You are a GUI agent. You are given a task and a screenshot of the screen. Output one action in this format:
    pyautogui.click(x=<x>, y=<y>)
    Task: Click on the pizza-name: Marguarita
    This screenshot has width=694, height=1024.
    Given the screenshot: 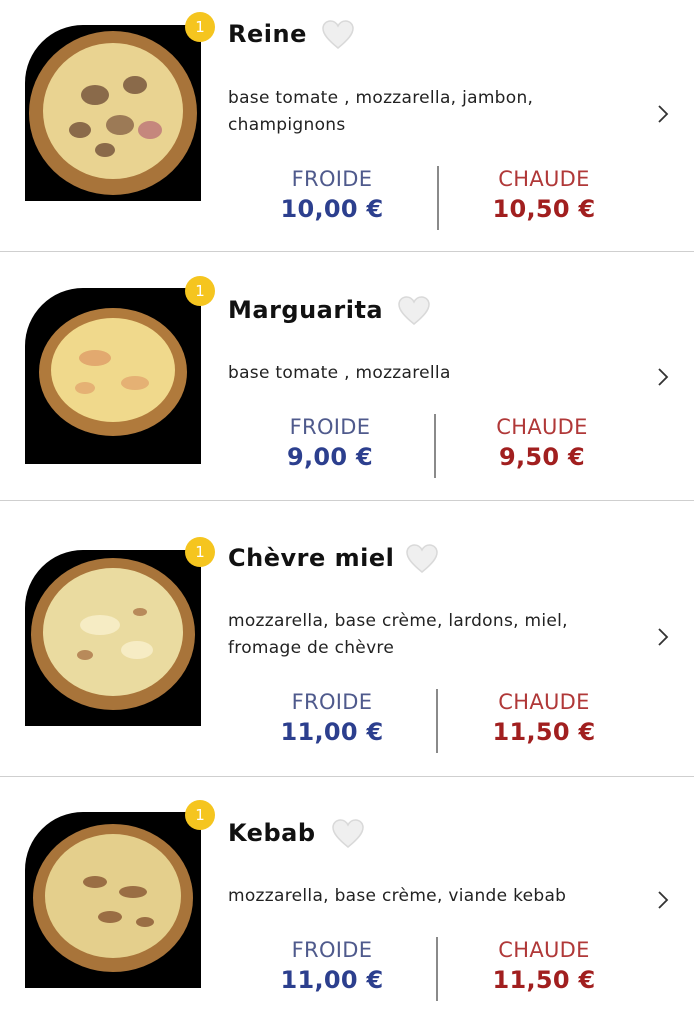 What is the action you would take?
    pyautogui.click(x=306, y=310)
    